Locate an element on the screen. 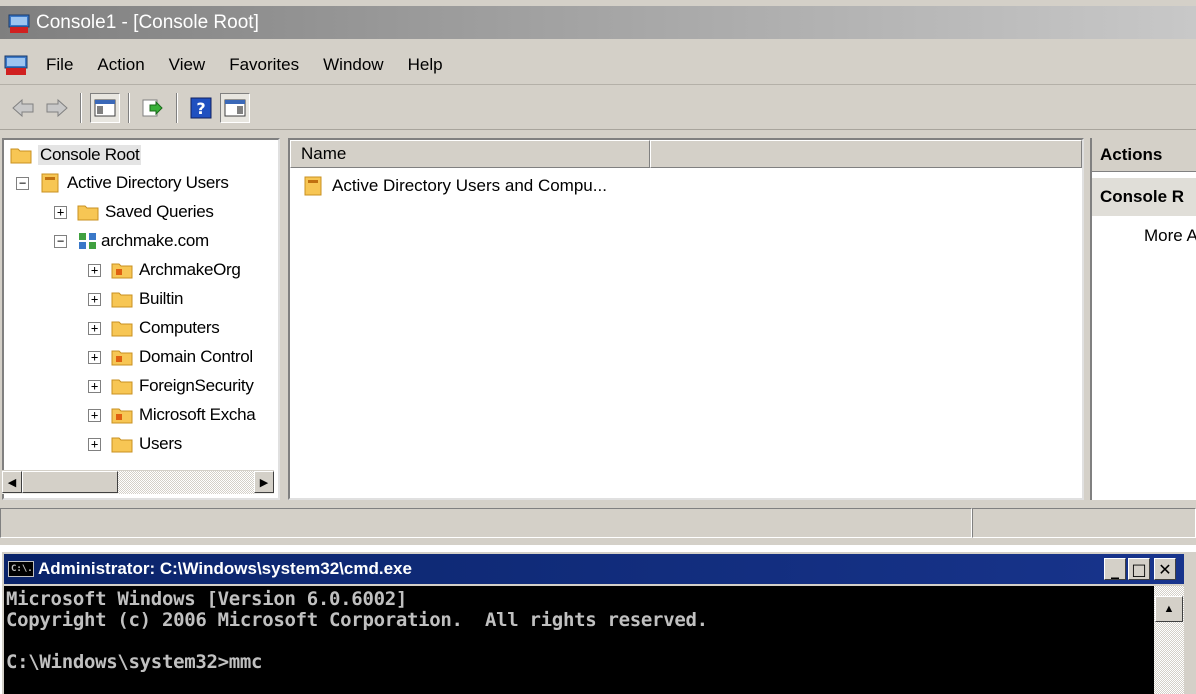 This screenshot has height=694, width=1196. menu-file: File is located at coordinates (59, 65).